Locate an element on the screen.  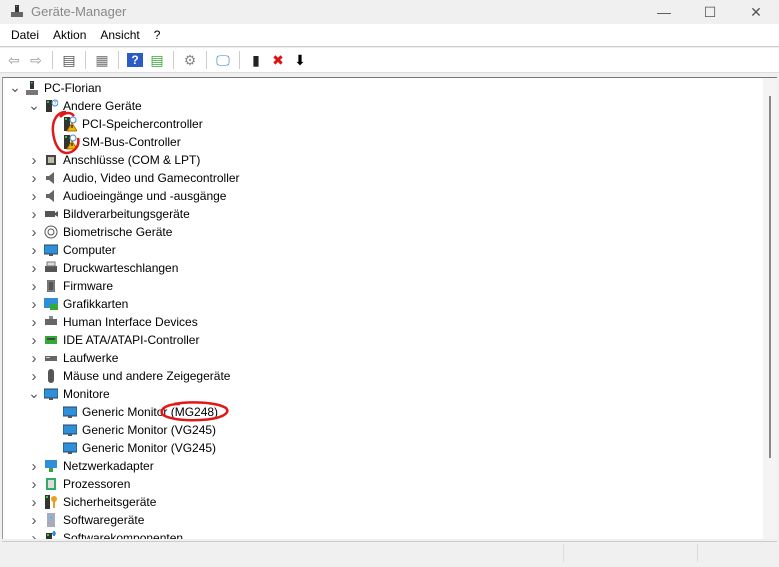
update-driver-button: ⚙ is located at coordinates (190, 60).